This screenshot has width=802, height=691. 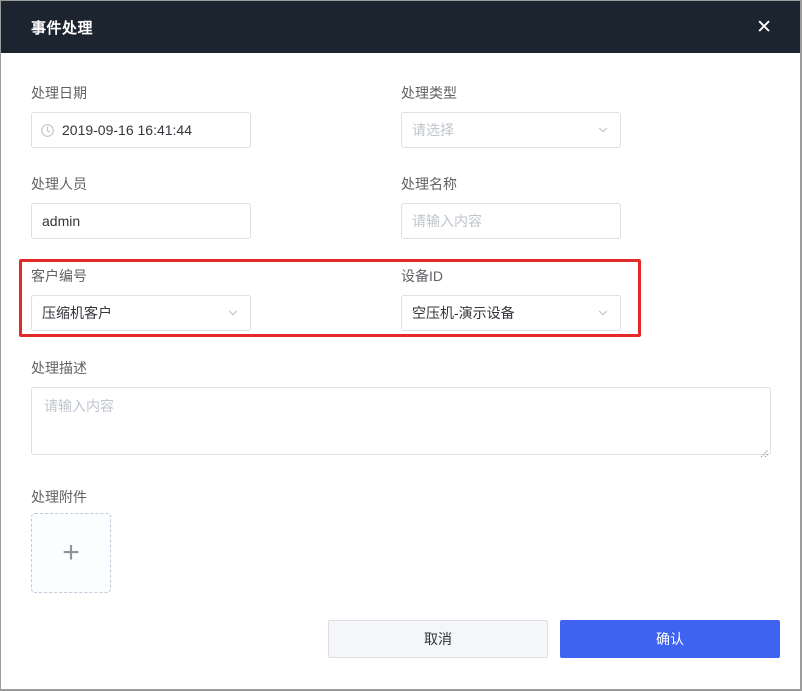 I want to click on process-description-label: 处理描述, so click(x=59, y=368).